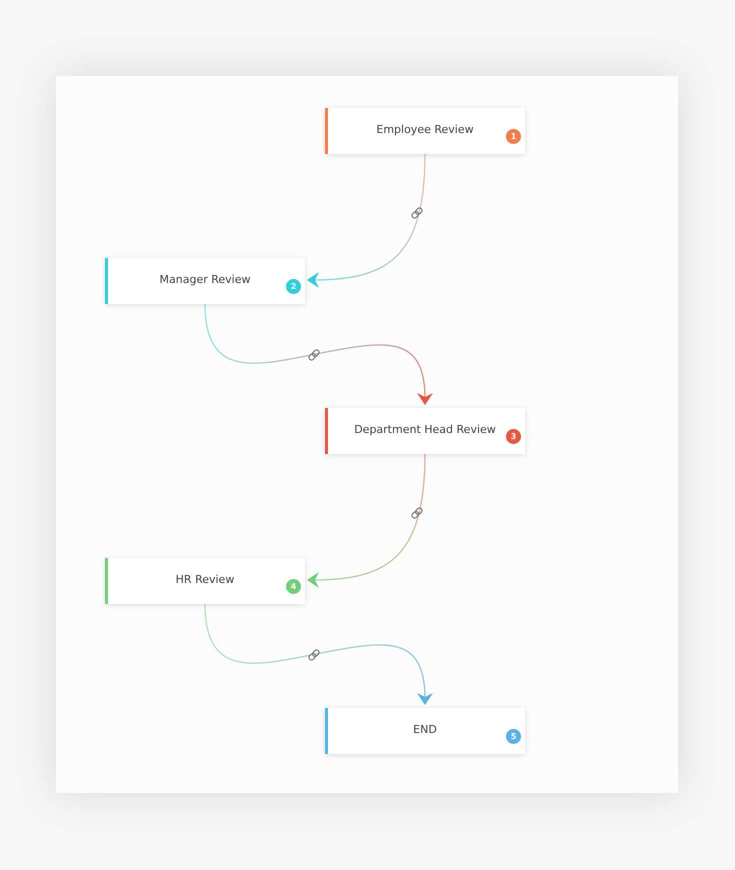 This screenshot has width=735, height=870. What do you see at coordinates (425, 131) in the screenshot?
I see `workflow-node: Employee Review 1` at bounding box center [425, 131].